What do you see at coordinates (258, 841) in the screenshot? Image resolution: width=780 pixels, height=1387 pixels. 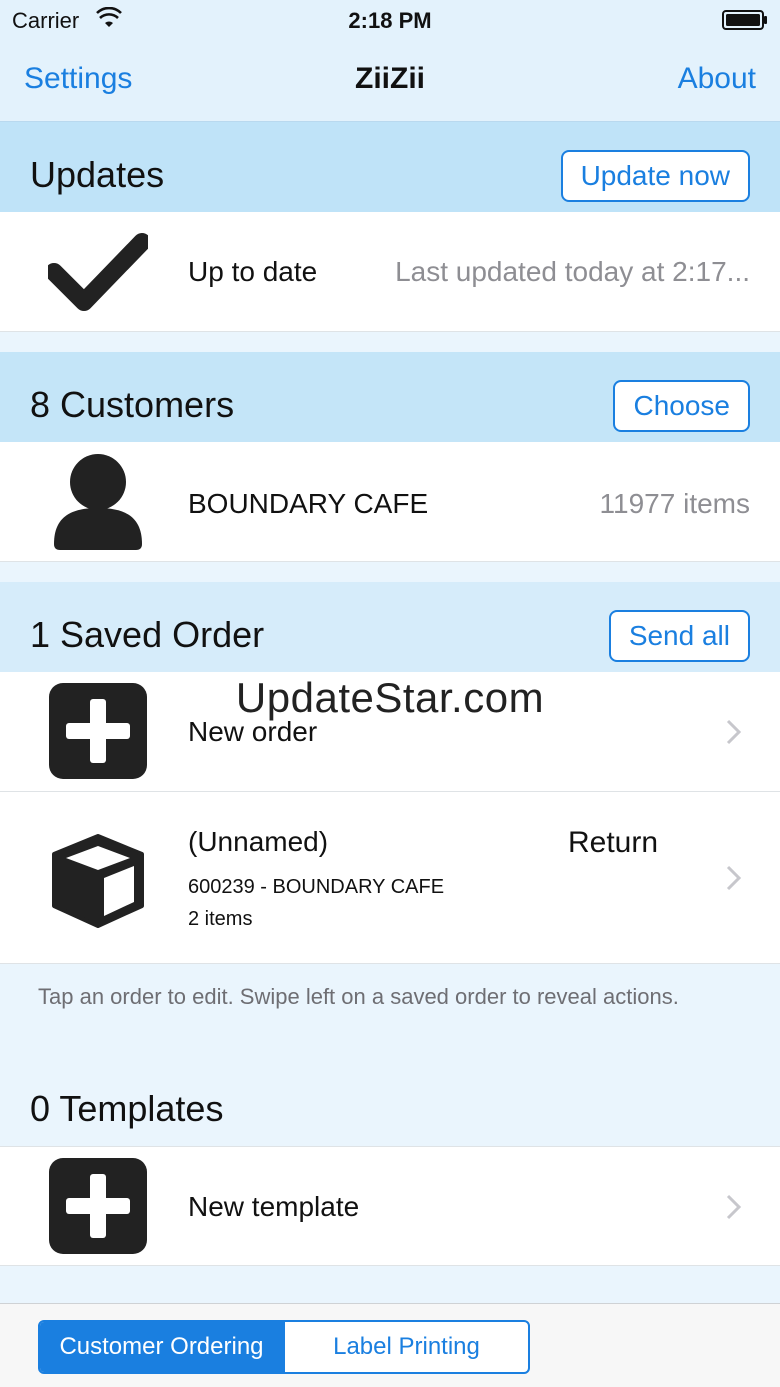 I see `order-name: (Unnamed)` at bounding box center [258, 841].